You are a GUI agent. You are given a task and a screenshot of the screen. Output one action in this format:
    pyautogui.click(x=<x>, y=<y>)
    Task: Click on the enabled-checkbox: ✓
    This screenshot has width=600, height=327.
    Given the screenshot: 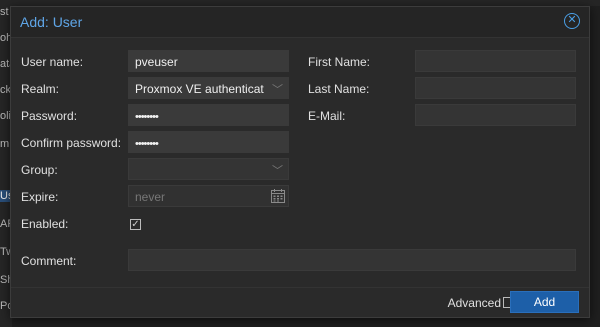 What is the action you would take?
    pyautogui.click(x=135, y=224)
    